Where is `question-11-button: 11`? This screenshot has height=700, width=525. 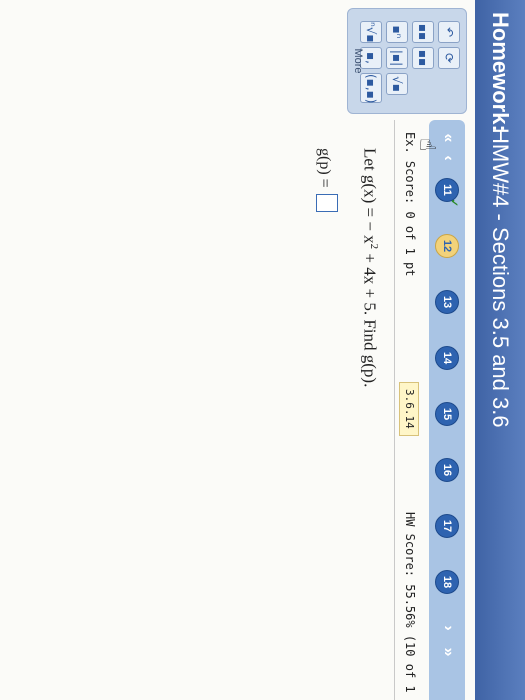 question-11-button: 11 is located at coordinates (447, 190).